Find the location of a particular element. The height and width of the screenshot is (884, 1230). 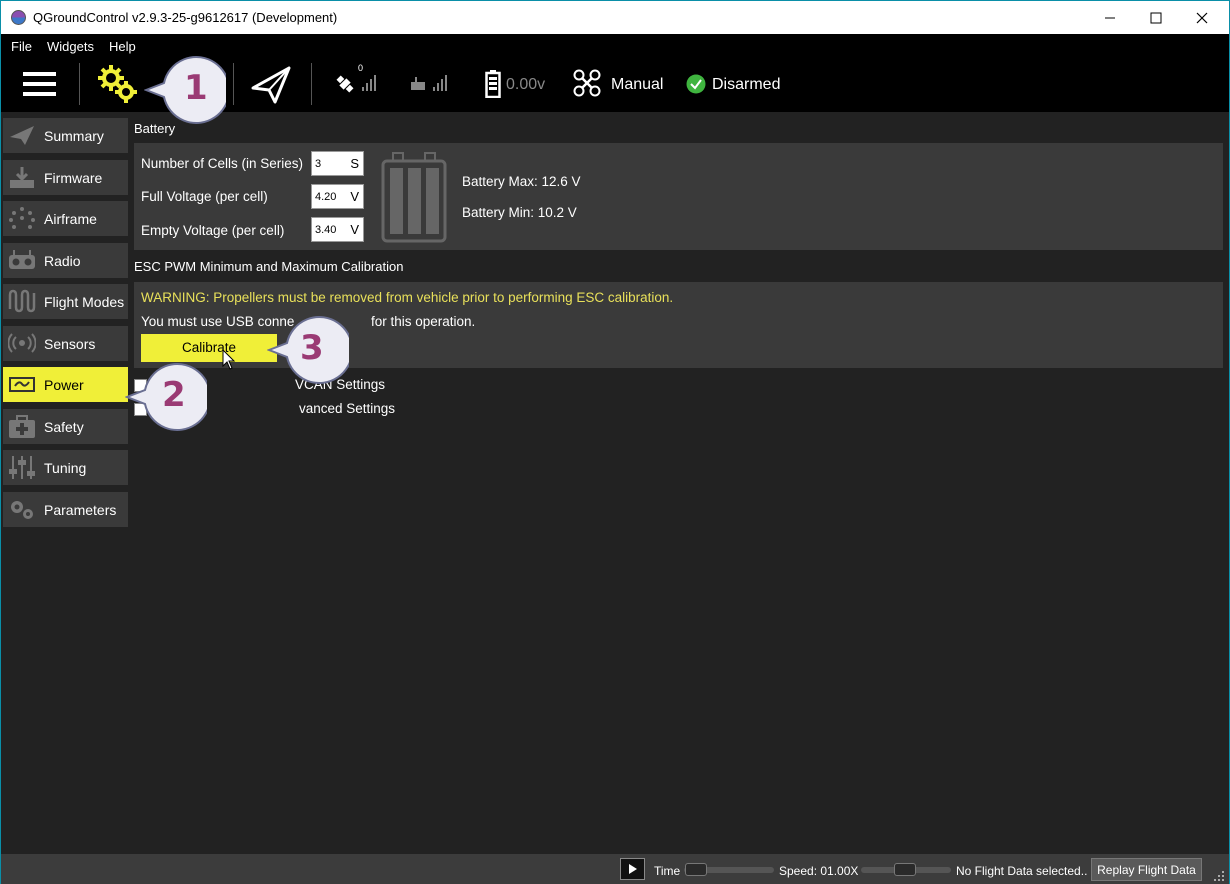

sidebar-item-label: Parameters is located at coordinates (80, 510).